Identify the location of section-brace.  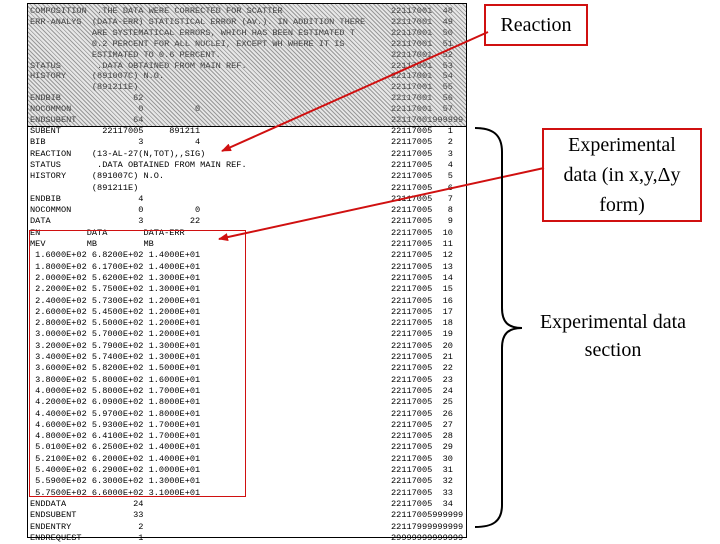
(498, 327).